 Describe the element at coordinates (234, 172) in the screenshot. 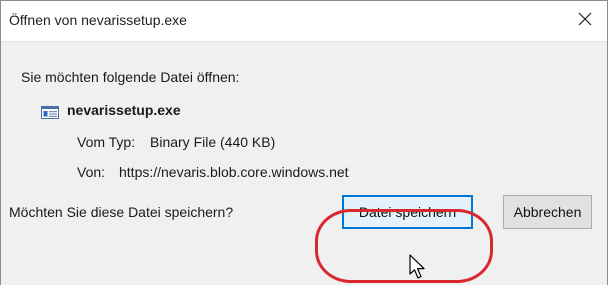

I see `file-source-url: https://nevaris.blob.core.windows.net` at that location.